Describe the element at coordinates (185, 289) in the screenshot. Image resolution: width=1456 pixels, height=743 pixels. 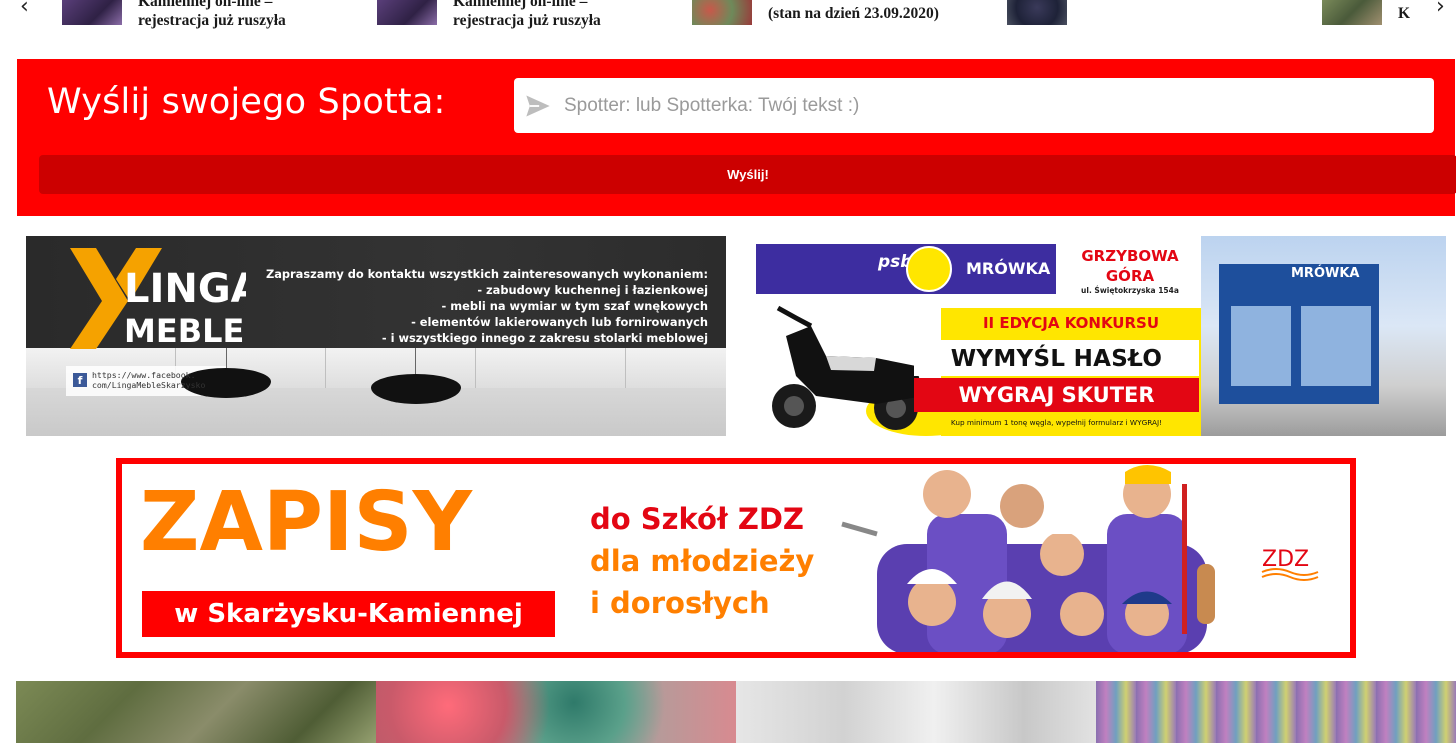
I see `svg-text: LINGA` at that location.